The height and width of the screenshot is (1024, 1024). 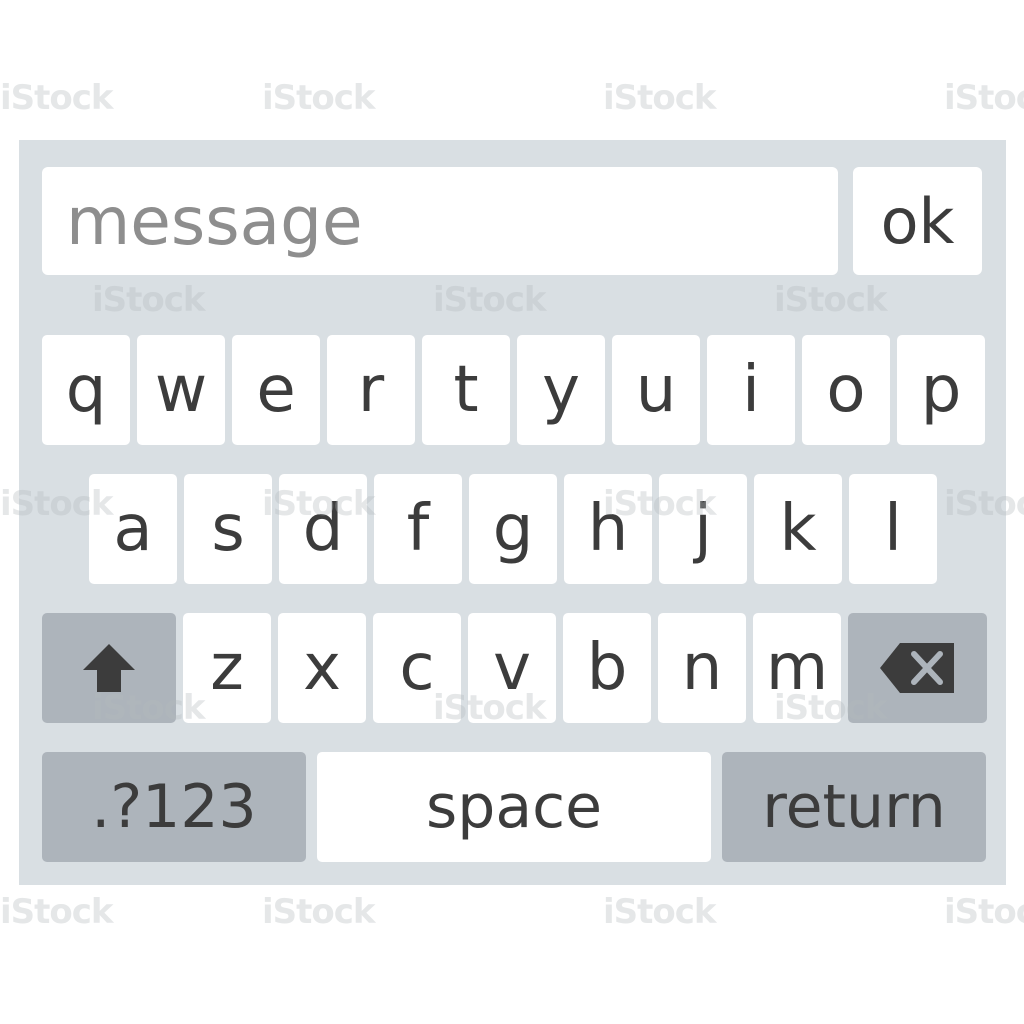 I want to click on key-s: s, so click(x=228, y=529).